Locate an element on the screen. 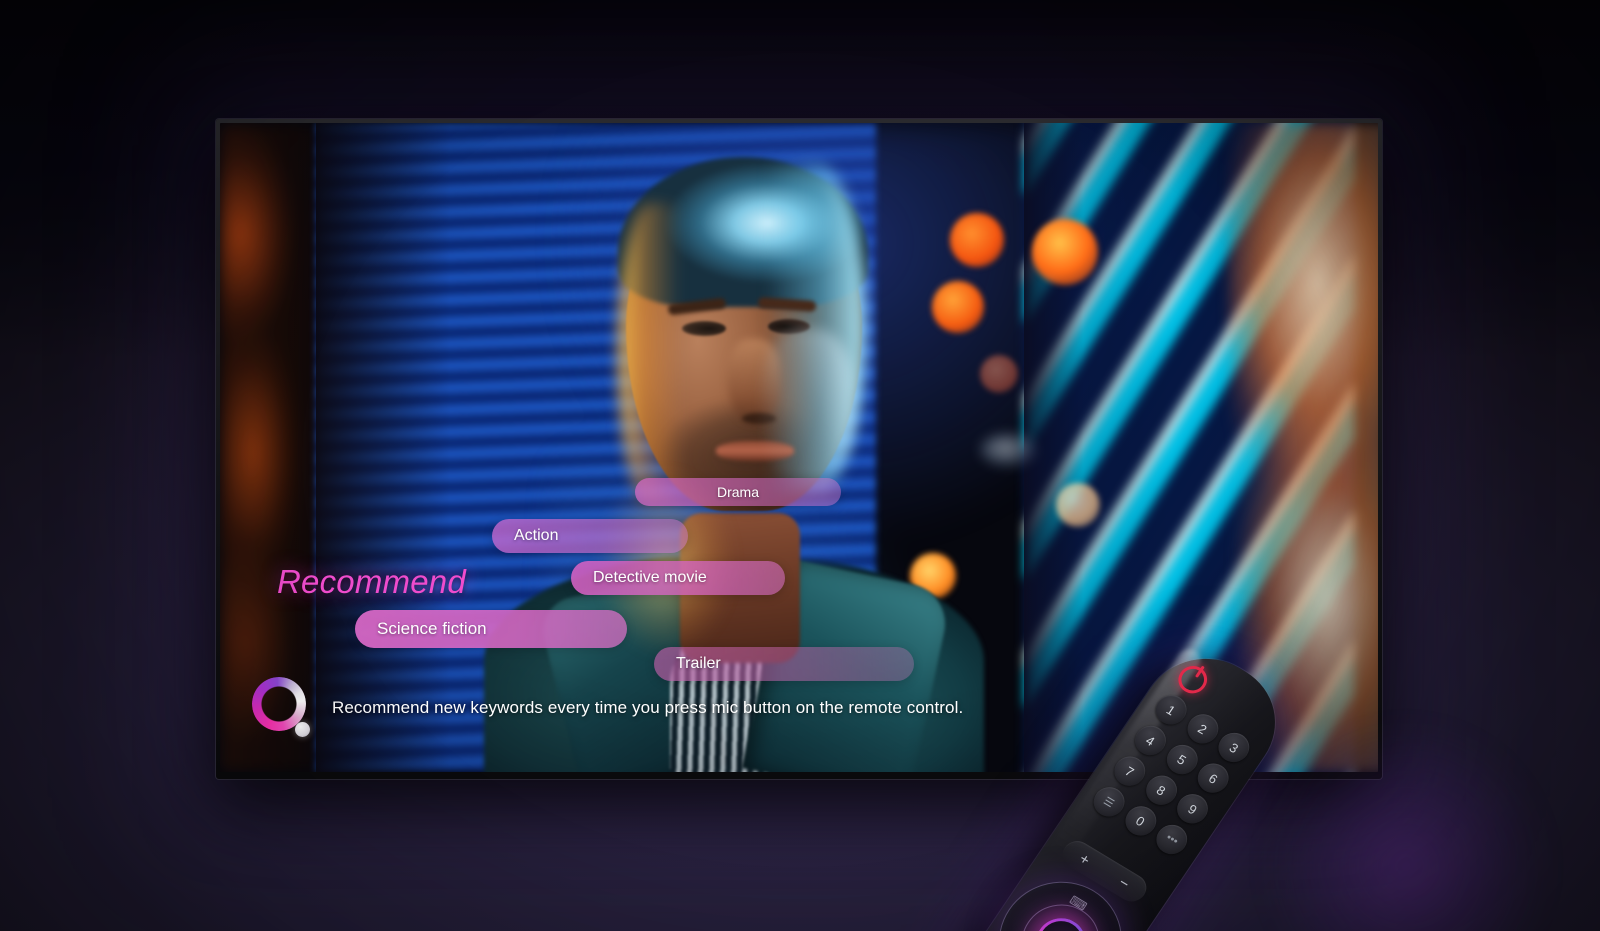 This screenshot has height=931, width=1600. navigation-wheel-inner-ring is located at coordinates (1060, 910).